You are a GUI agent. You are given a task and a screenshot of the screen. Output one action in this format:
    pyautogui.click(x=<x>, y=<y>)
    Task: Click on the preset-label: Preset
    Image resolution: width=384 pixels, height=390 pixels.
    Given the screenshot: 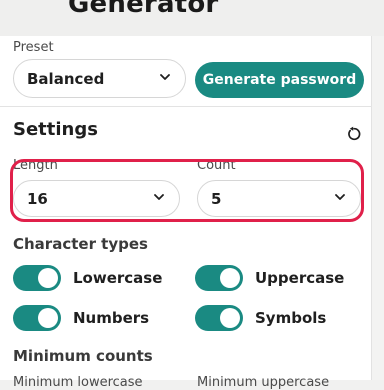 What is the action you would take?
    pyautogui.click(x=33, y=47)
    